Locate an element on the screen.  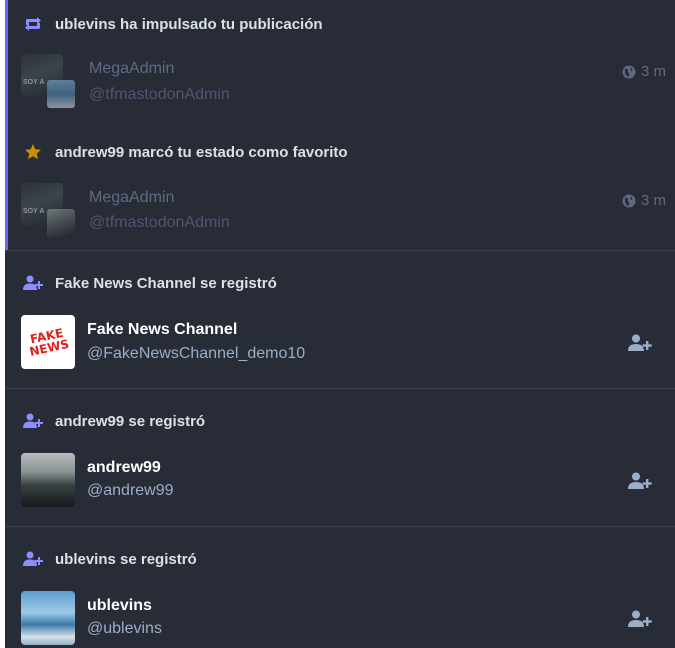
account-handle: @andrew99 is located at coordinates (130, 491).